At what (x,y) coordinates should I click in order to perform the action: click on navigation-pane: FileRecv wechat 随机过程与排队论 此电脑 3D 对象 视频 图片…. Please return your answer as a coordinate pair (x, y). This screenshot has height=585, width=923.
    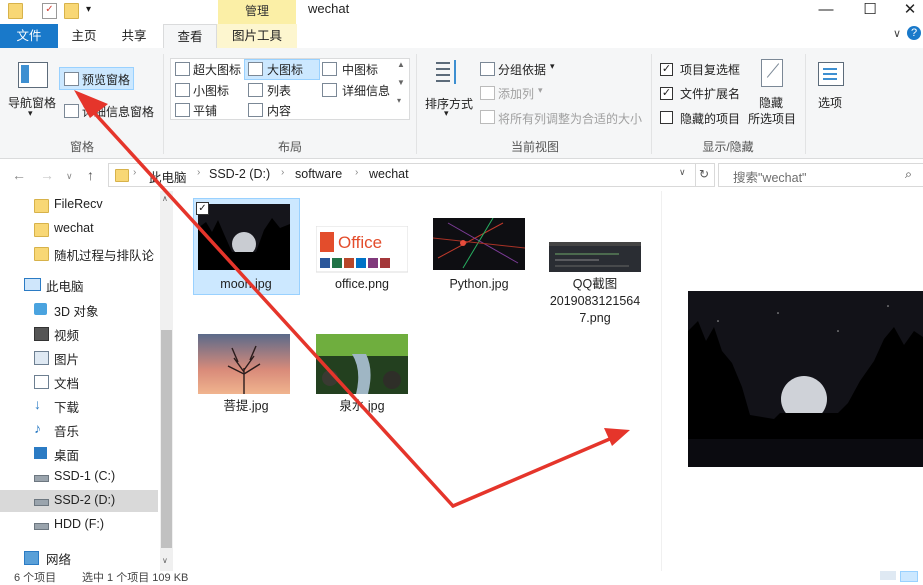
    Looking at the image, I should click on (86, 385).